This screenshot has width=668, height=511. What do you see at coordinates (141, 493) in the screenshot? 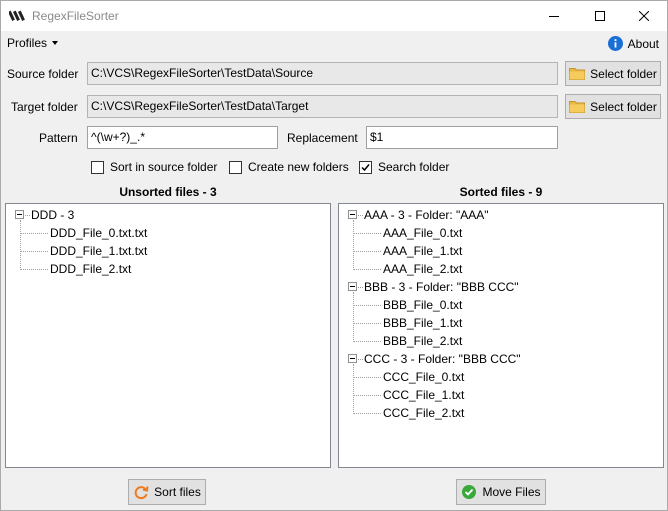
I see `refresh-icon` at bounding box center [141, 493].